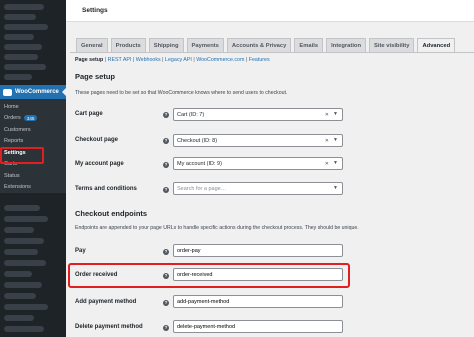 This screenshot has width=474, height=337. What do you see at coordinates (89, 114) in the screenshot?
I see `cart-page-label: Cart page` at bounding box center [89, 114].